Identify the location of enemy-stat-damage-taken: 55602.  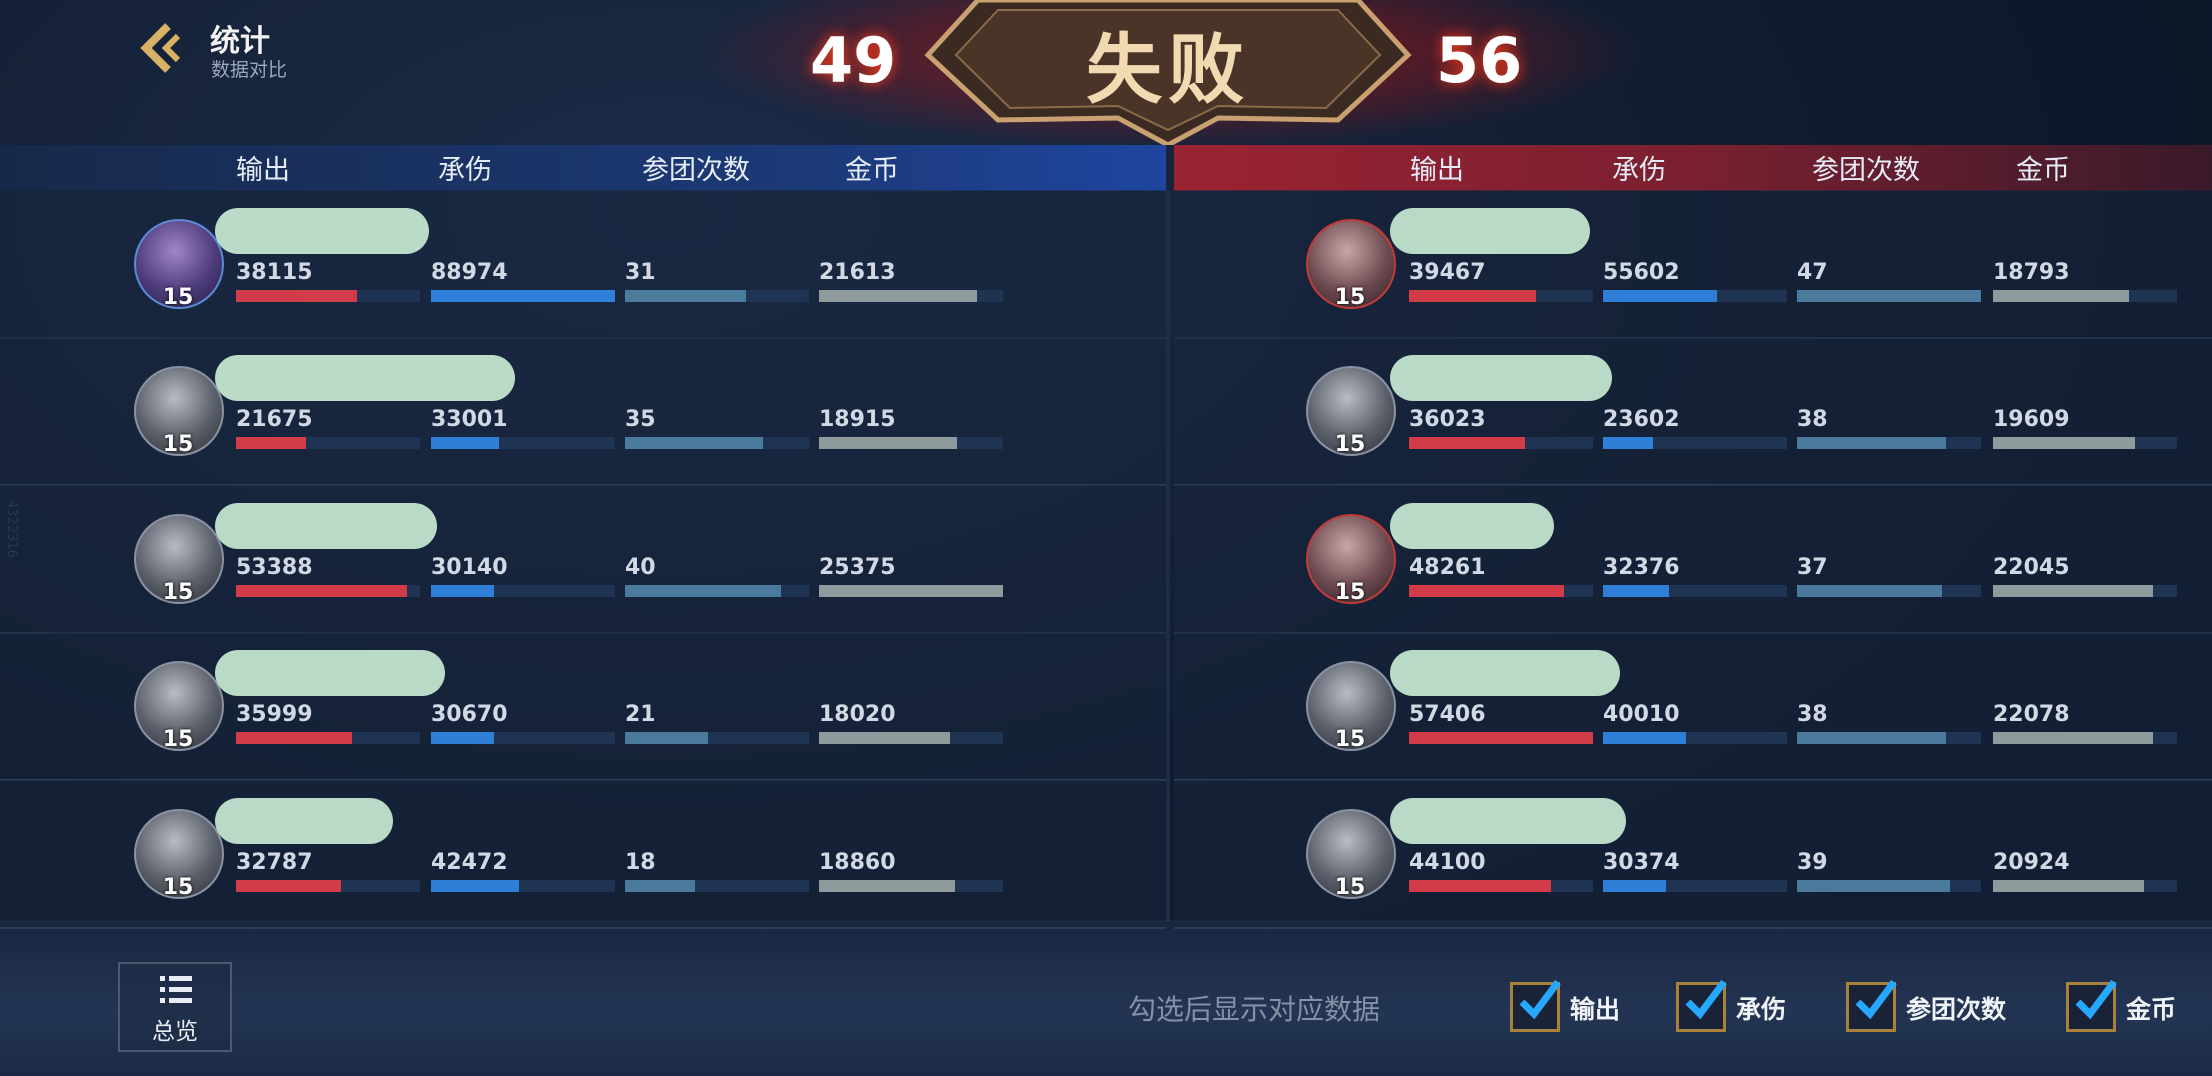
(1641, 272).